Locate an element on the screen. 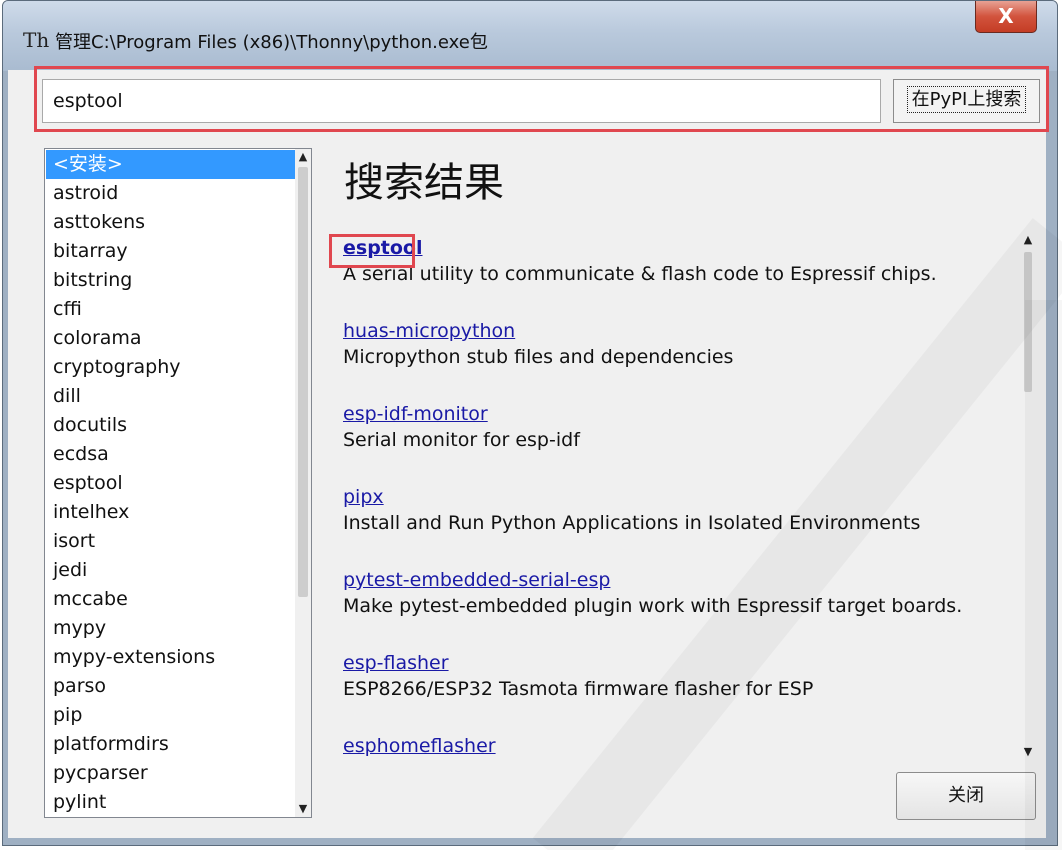 Image resolution: width=1062 pixels, height=850 pixels. package-list-item: cffi is located at coordinates (171, 309).